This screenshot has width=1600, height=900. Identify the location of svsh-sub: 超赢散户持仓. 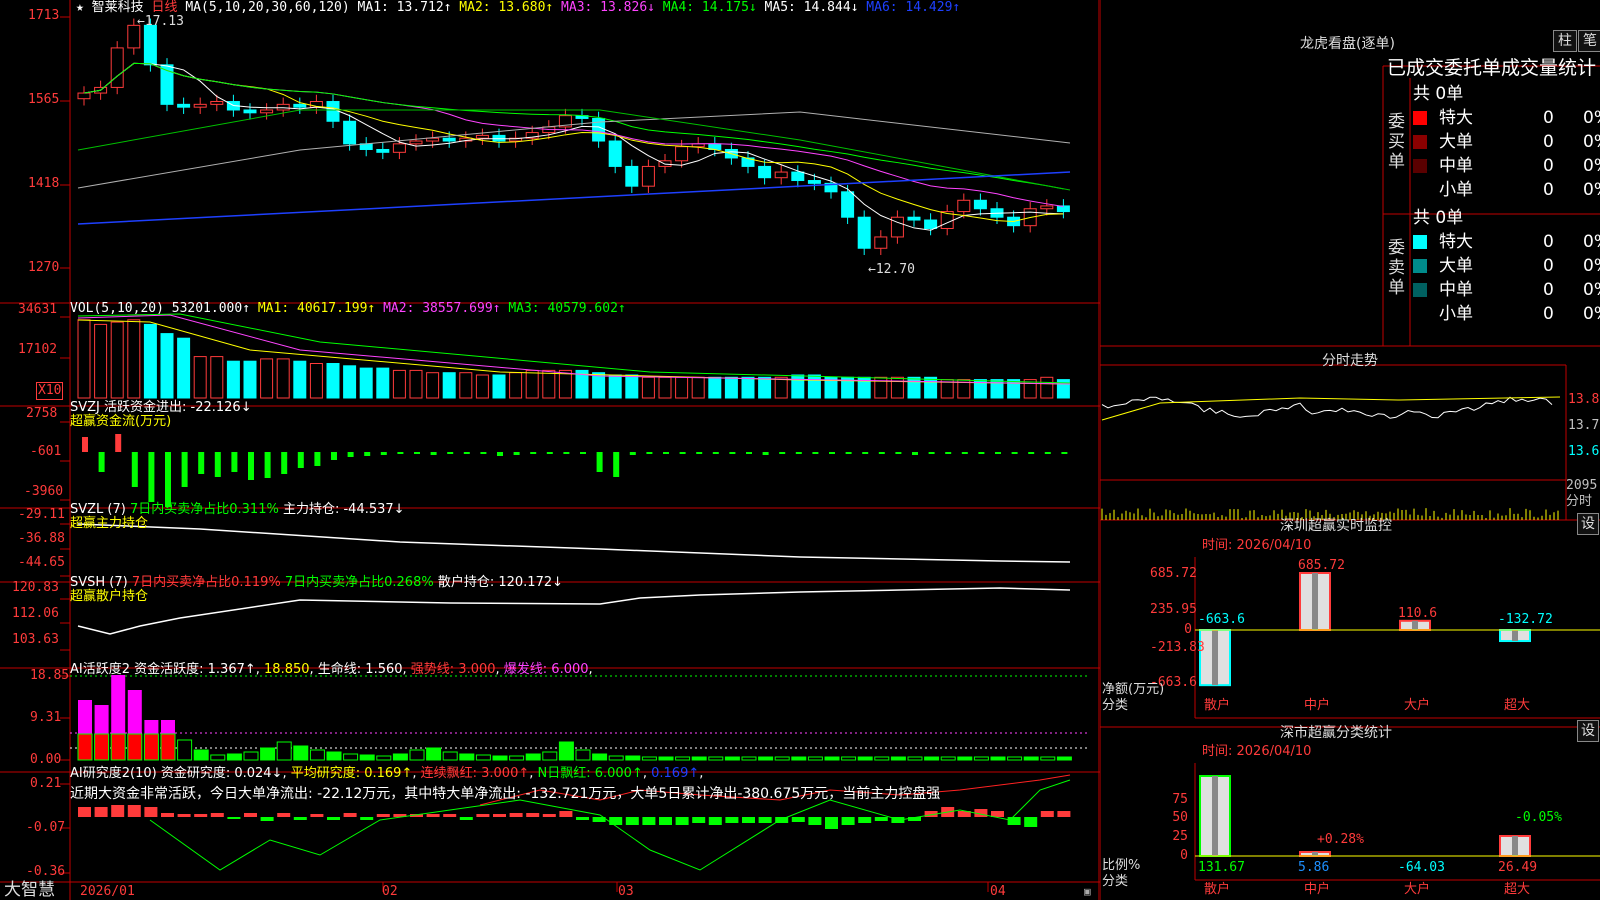
(109, 597).